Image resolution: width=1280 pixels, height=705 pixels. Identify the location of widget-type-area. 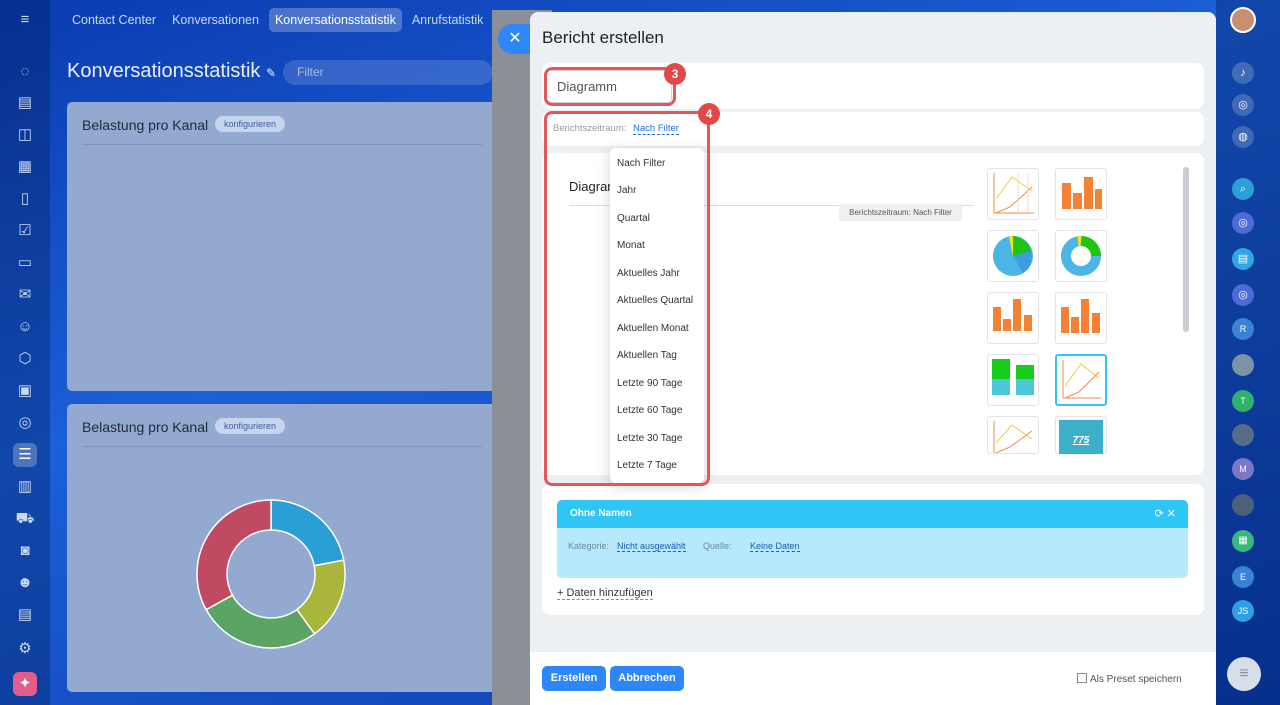
(1013, 435).